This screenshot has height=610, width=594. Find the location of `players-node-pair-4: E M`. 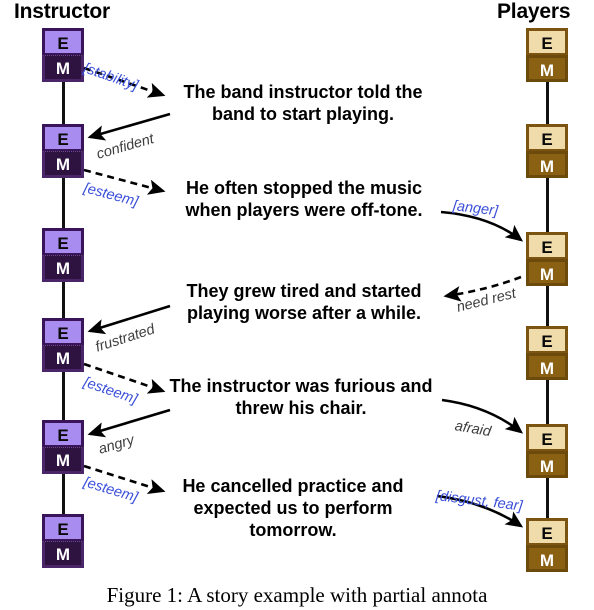

players-node-pair-4: E M is located at coordinates (547, 353).